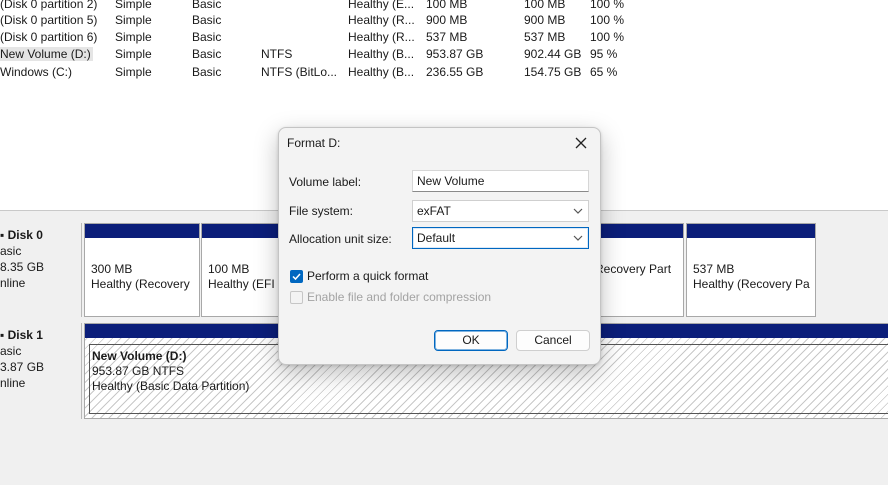 The image size is (888, 485). Describe the element at coordinates (22, 267) in the screenshot. I see `disk-size: 8.35 GB` at that location.